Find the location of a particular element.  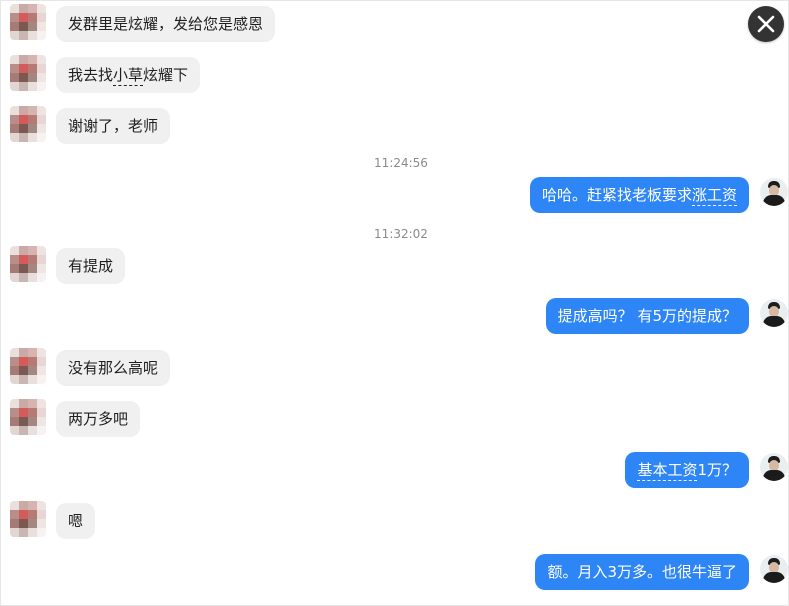

outgoing-message: 提成高吗？ 有5万的提成？ is located at coordinates (647, 316).